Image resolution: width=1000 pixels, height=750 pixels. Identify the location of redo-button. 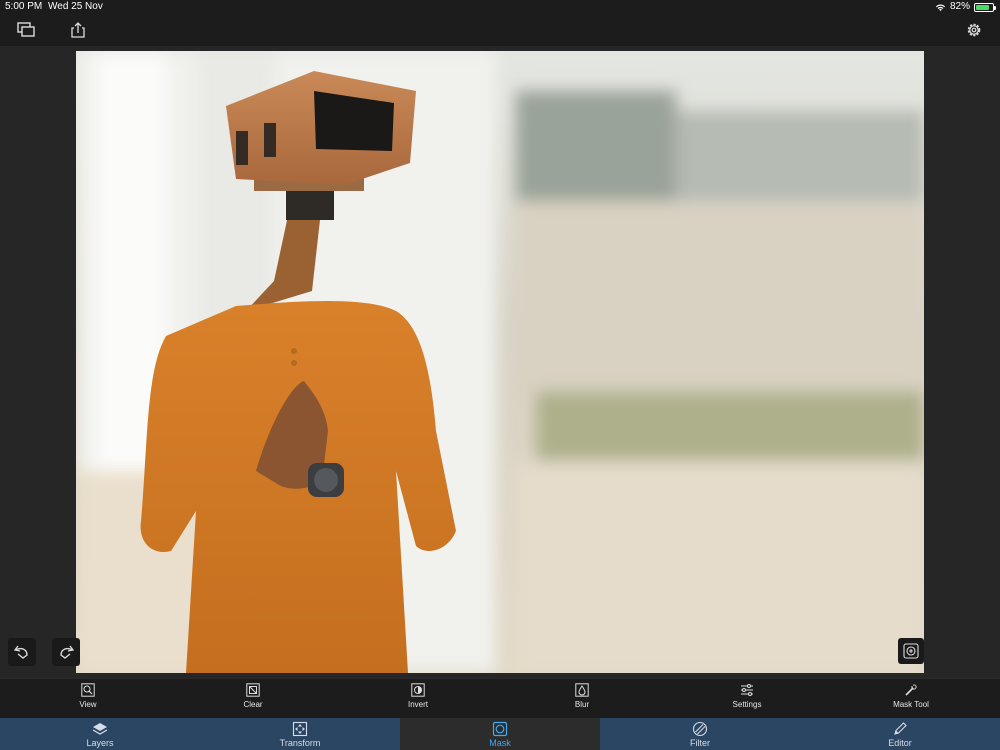
(66, 652).